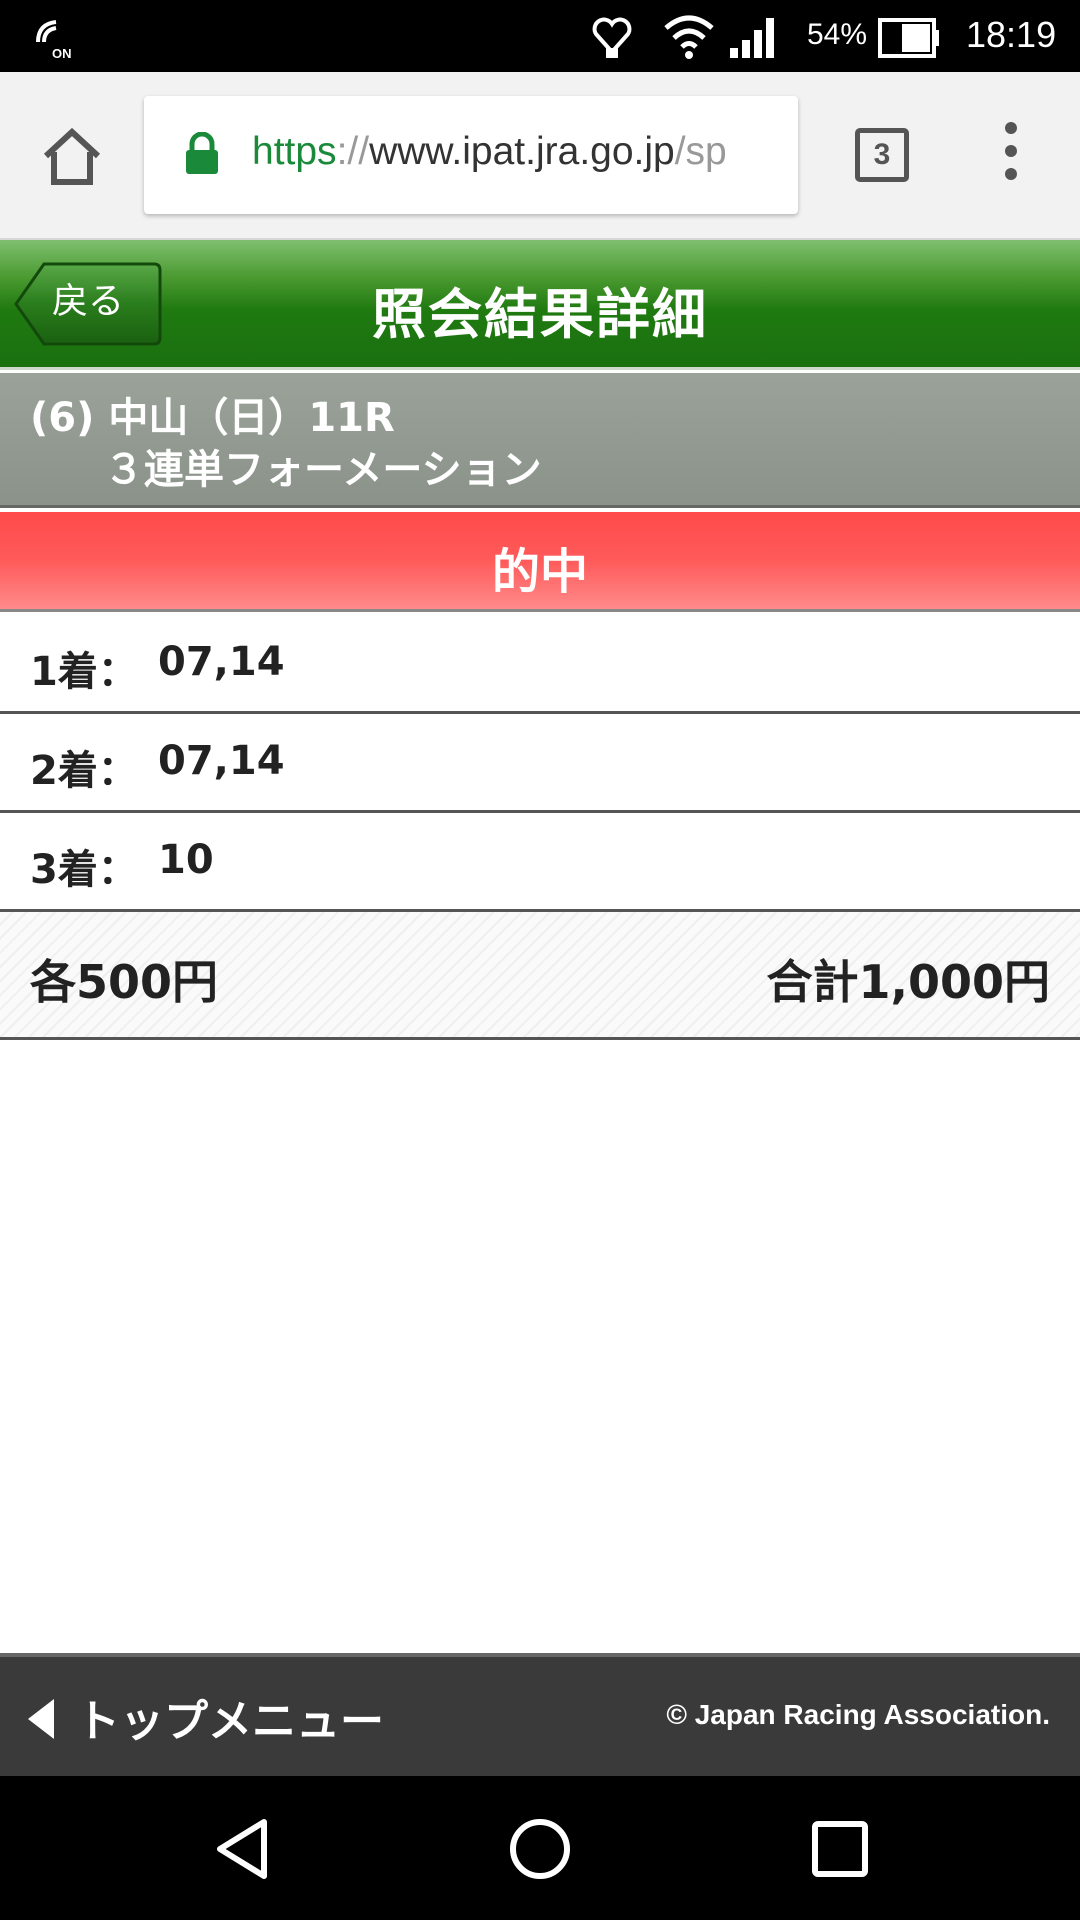 This screenshot has width=1080, height=1920. What do you see at coordinates (540, 862) in the screenshot?
I see `result-row: 3着： 10` at bounding box center [540, 862].